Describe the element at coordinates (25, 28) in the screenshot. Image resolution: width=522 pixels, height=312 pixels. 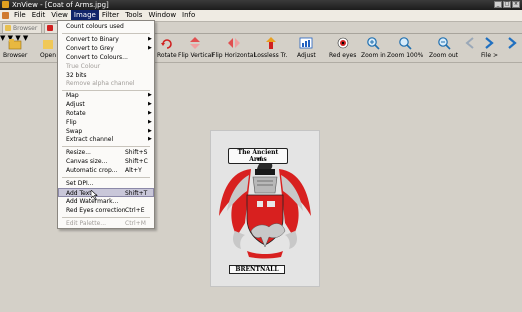
I see `tab-browser-label: Browser` at that location.